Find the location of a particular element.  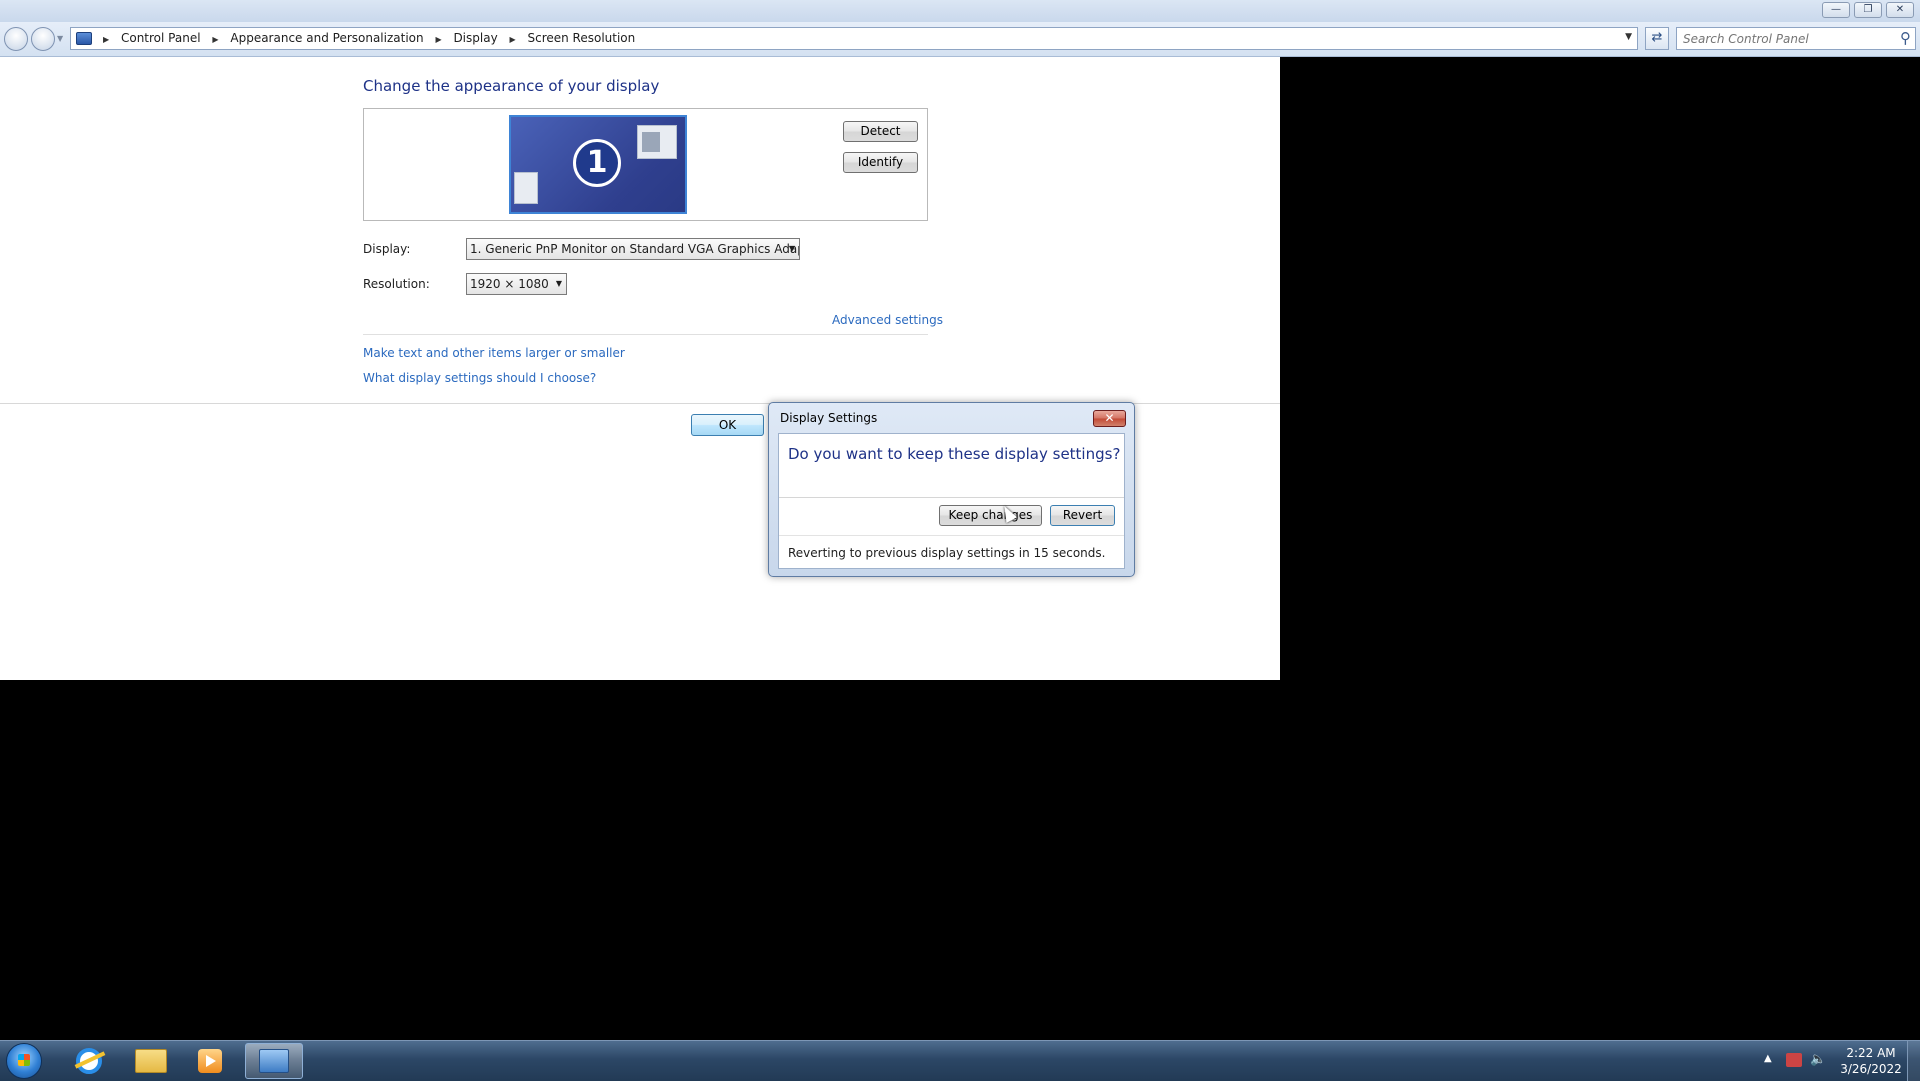

taskbar-control-panel is located at coordinates (274, 1061).